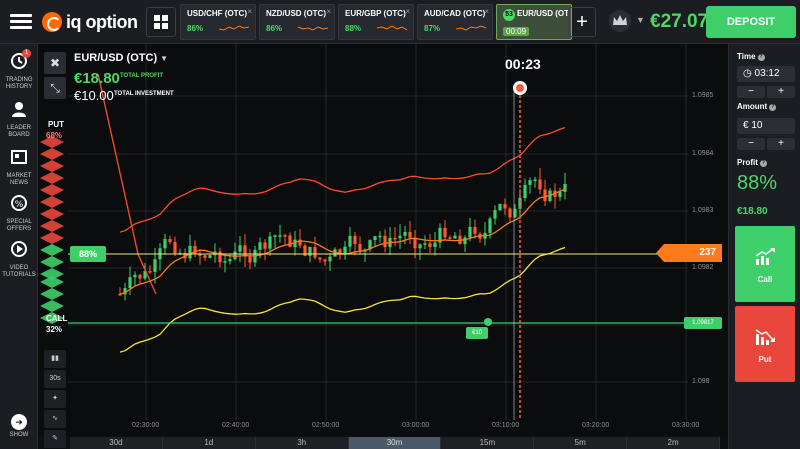  I want to click on logo: iq option, so click(90, 22).